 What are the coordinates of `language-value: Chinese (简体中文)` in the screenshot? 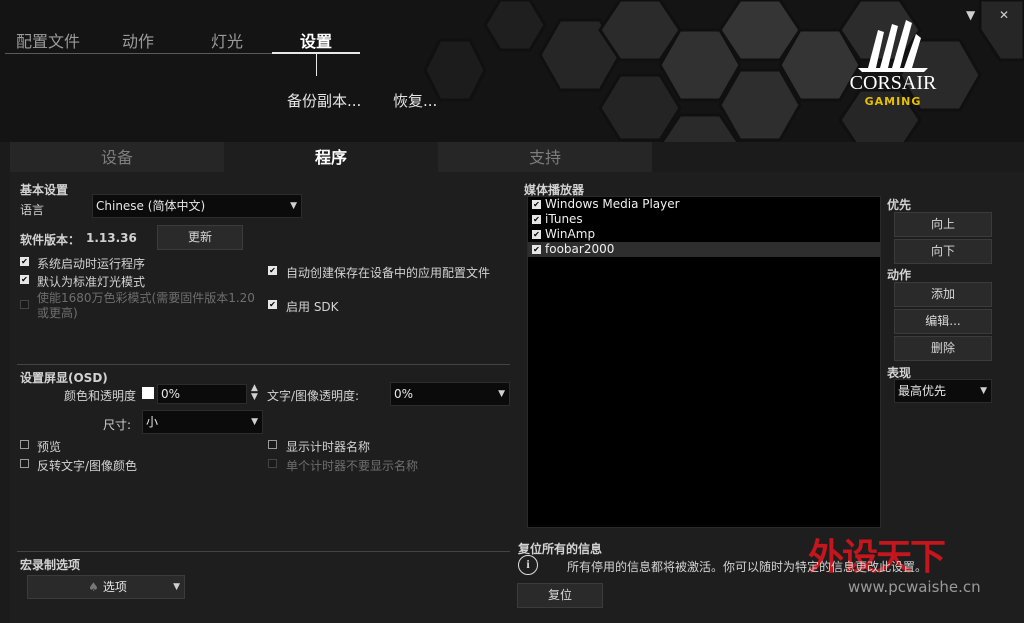 It's located at (151, 206).